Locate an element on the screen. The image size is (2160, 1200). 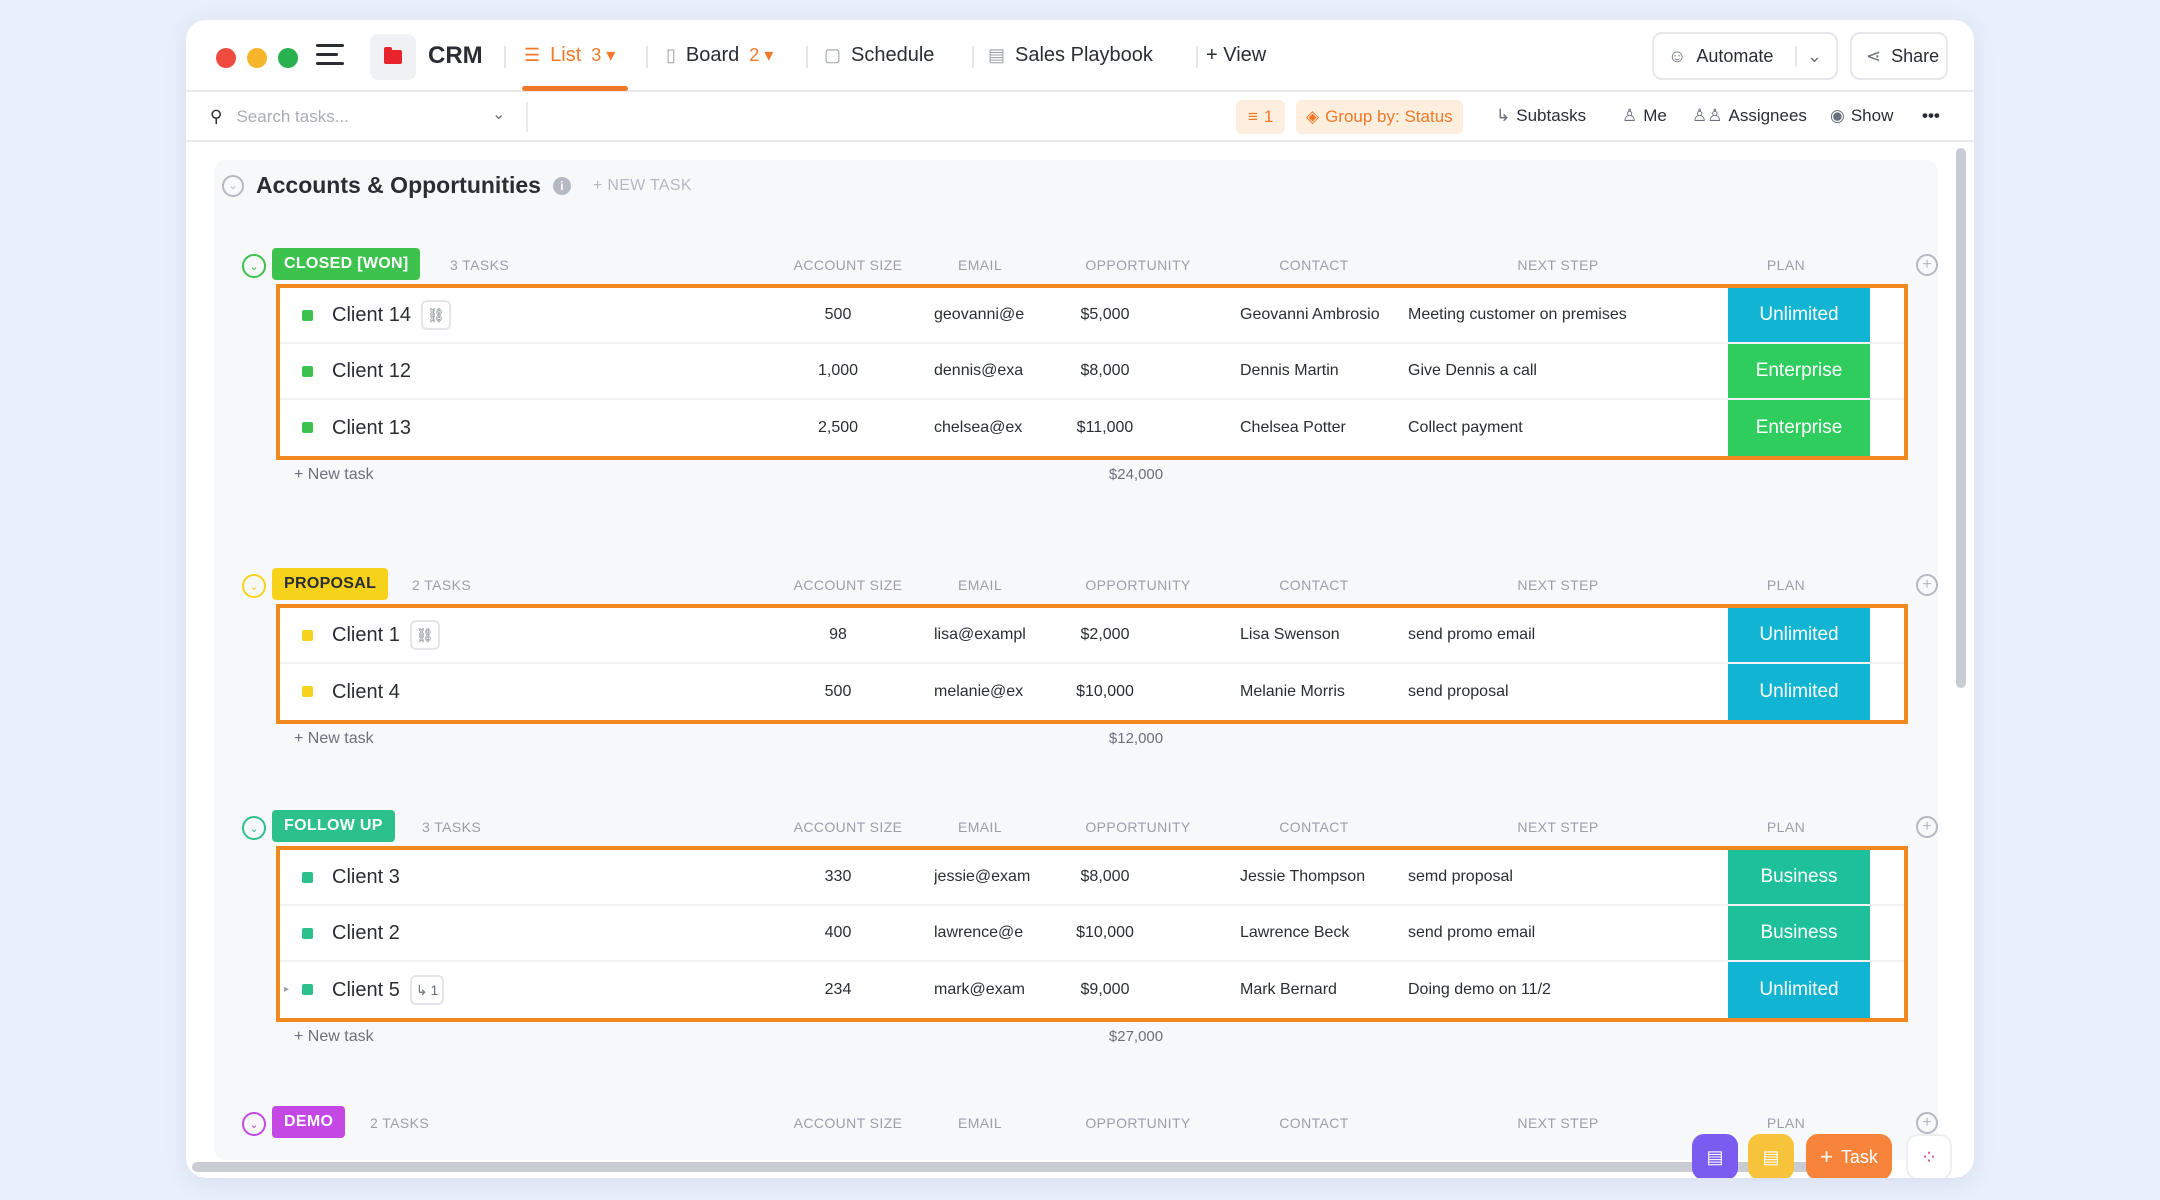
minimize-window-button is located at coordinates (257, 58).